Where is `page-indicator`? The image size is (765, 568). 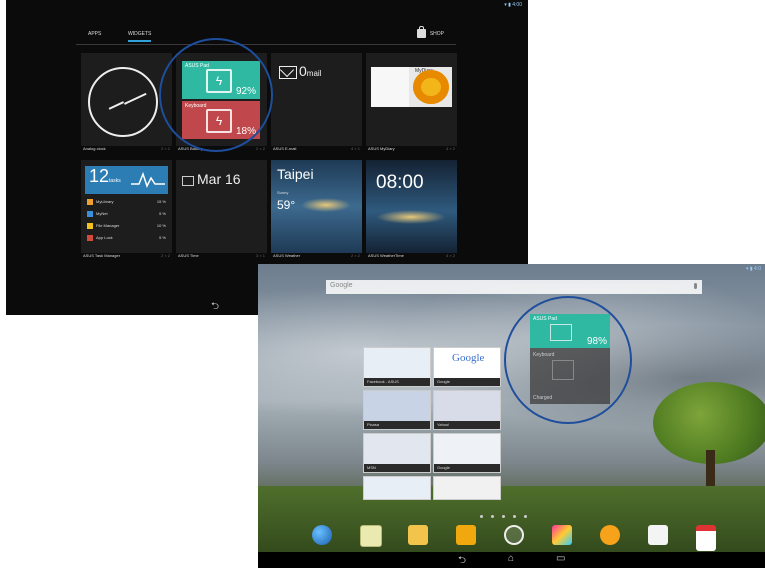
page-indicator is located at coordinates (503, 516).